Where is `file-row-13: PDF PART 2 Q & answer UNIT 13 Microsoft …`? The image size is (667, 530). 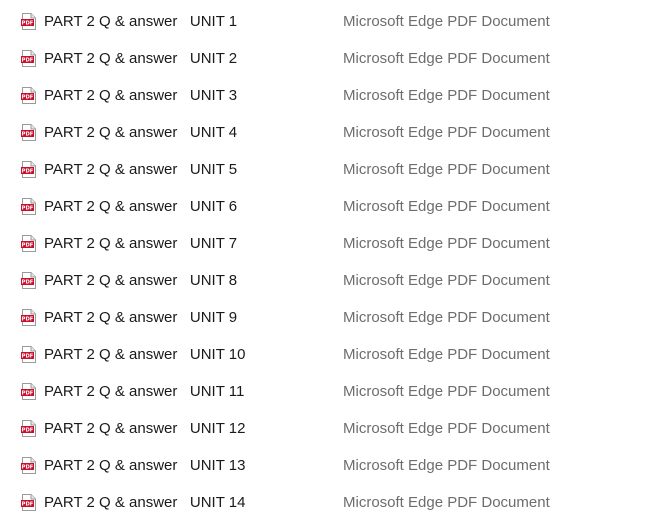
file-row-13: PDF PART 2 Q & answer UNIT 13 Microsoft … is located at coordinates (333, 465).